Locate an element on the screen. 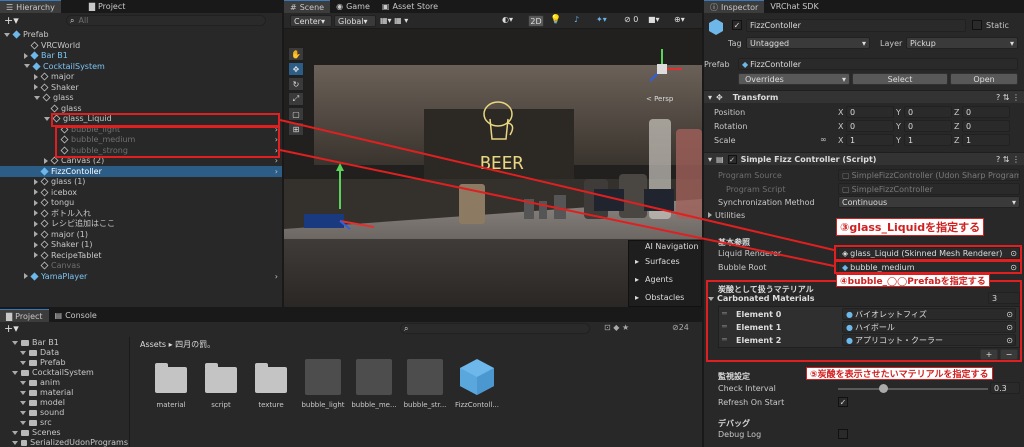  annotation-step-5: ⑤炭酸を表示させたいマテリアルを指定する is located at coordinates (899, 373).